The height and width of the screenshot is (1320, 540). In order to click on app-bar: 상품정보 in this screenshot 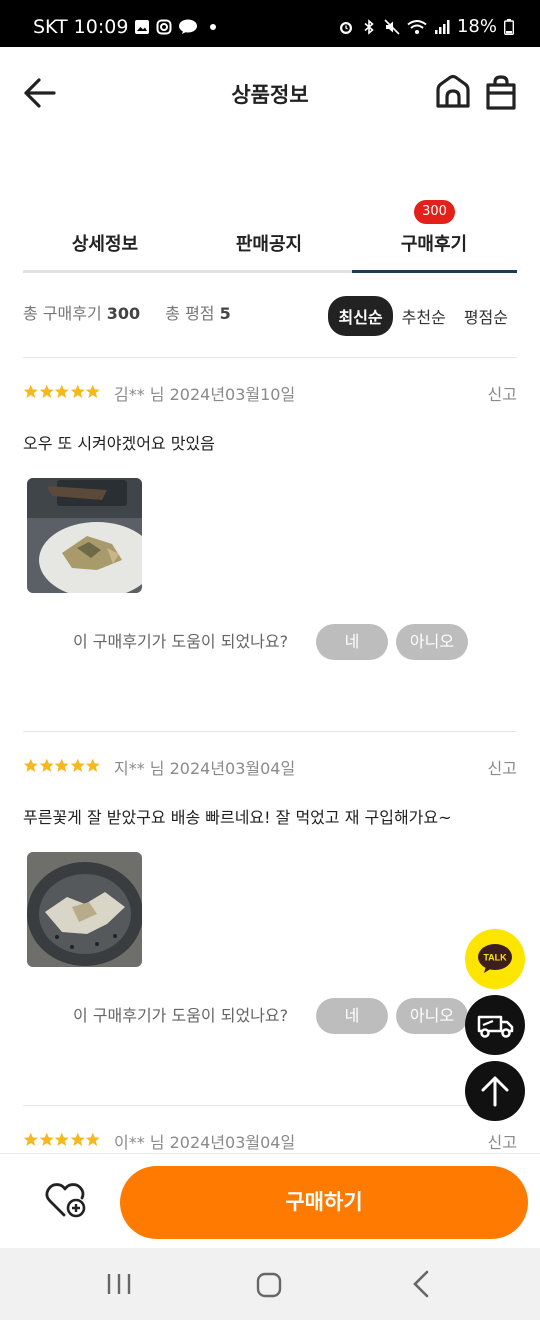, I will do `click(270, 92)`.